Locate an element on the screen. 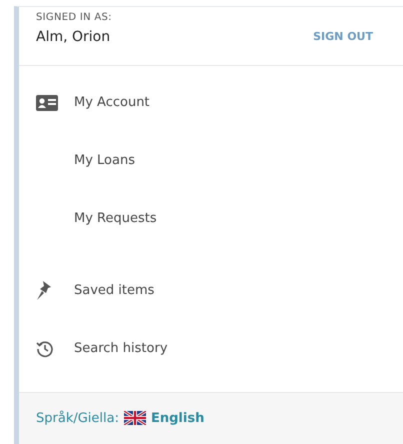 This screenshot has width=403, height=444. menu-item: My Loans is located at coordinates (211, 161).